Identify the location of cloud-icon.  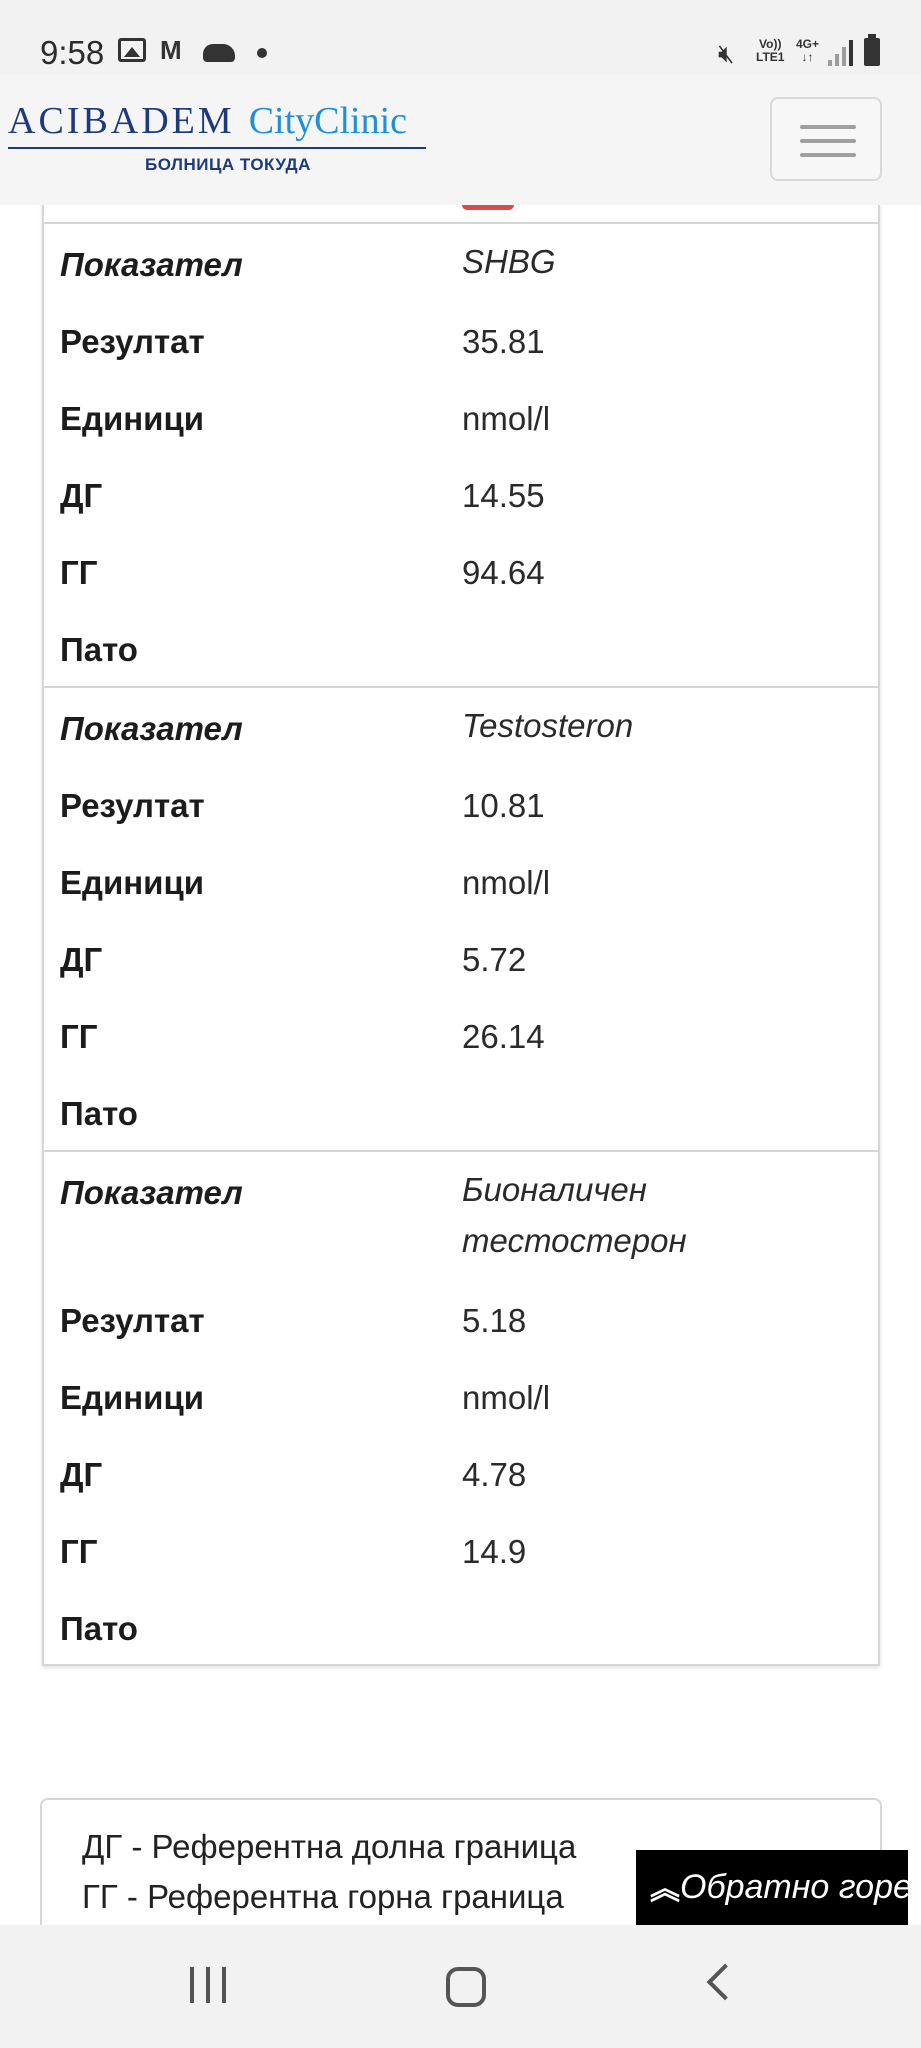
(219, 53).